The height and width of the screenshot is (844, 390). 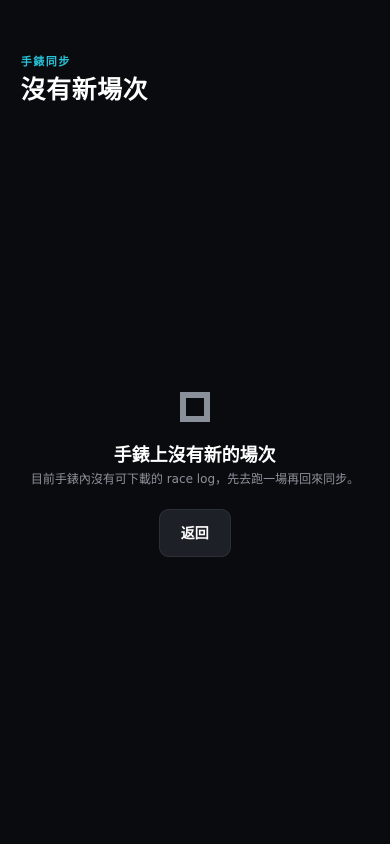 What do you see at coordinates (195, 533) in the screenshot?
I see `back-button: 返回` at bounding box center [195, 533].